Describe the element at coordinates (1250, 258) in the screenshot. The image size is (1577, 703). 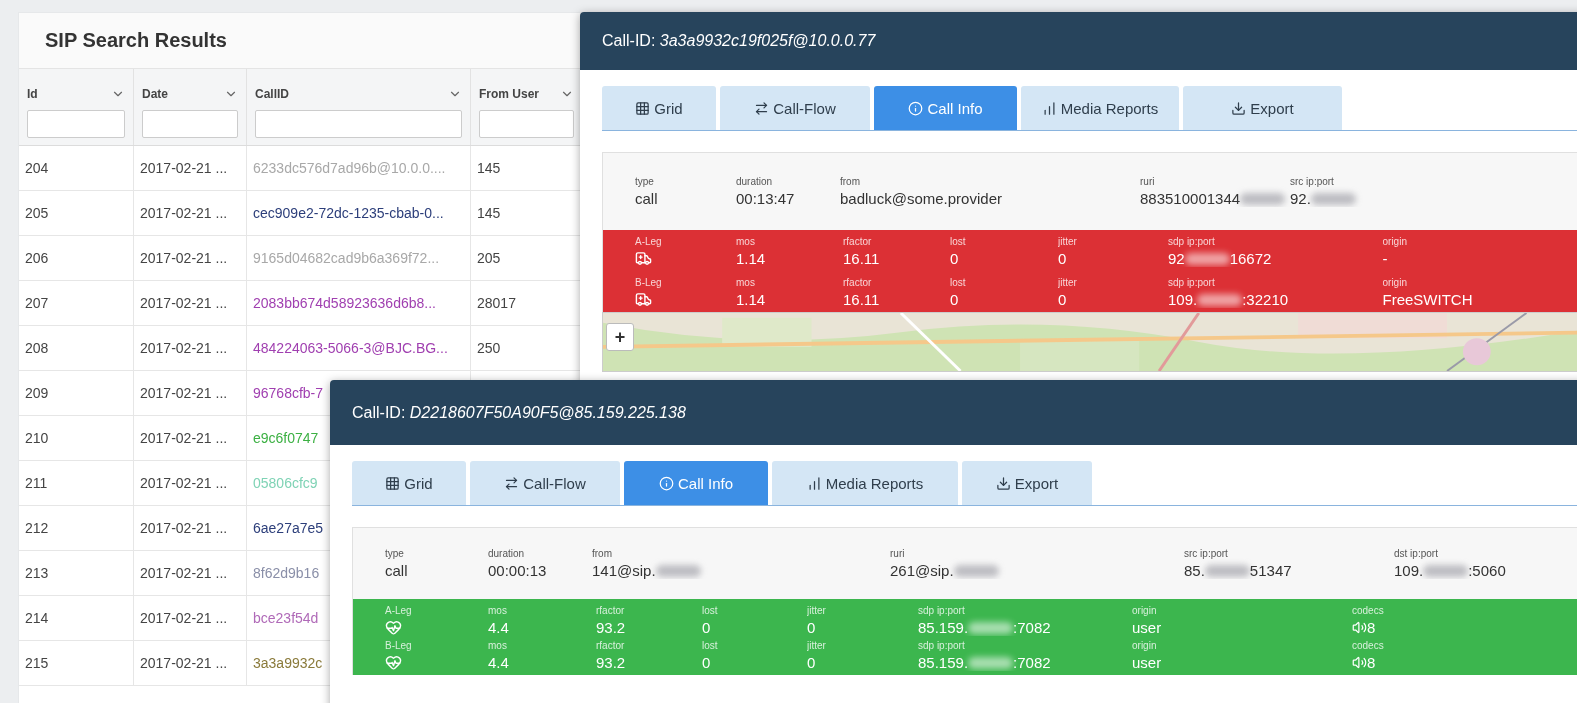
I see `field-value: 16672` at that location.